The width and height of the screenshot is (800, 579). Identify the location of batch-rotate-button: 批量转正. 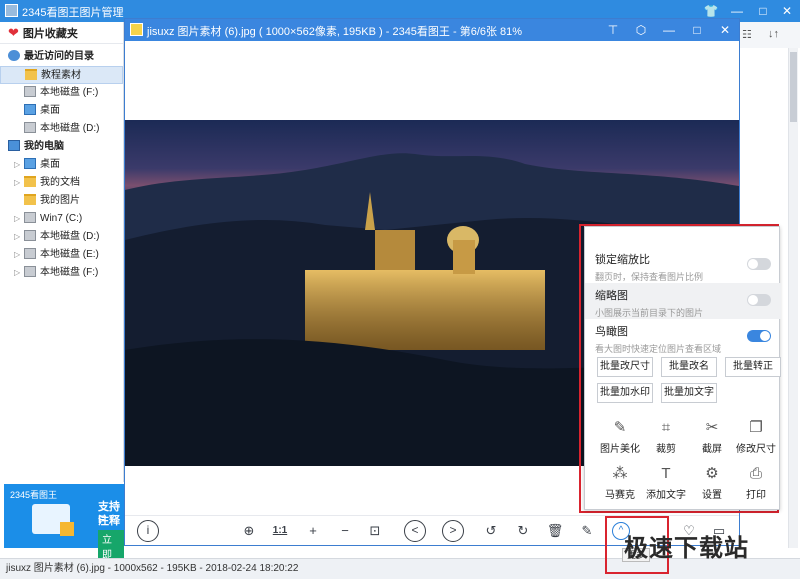
(753, 367).